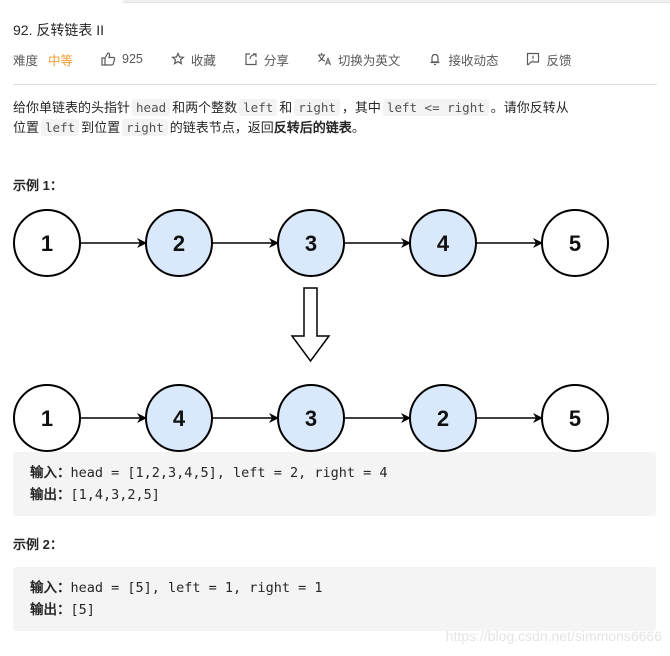  I want to click on output-value: [5], so click(82, 610).